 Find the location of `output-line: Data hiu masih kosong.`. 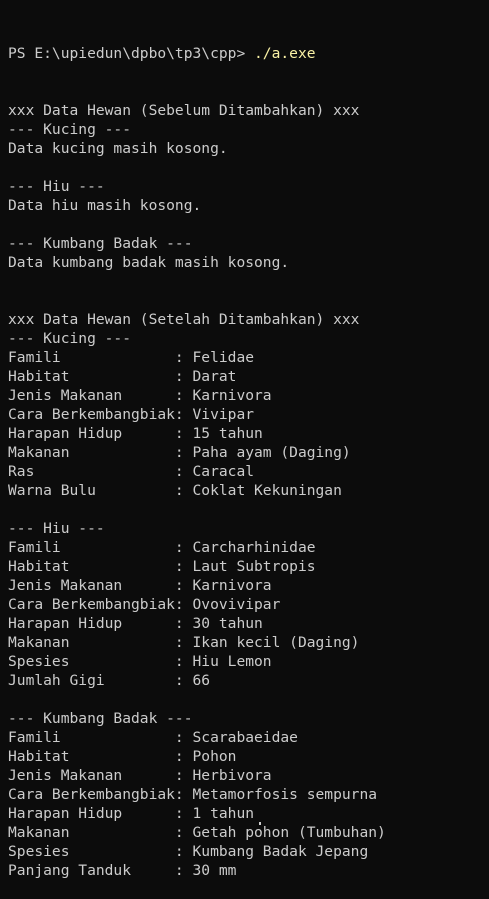

output-line: Data hiu masih kosong. is located at coordinates (105, 205).